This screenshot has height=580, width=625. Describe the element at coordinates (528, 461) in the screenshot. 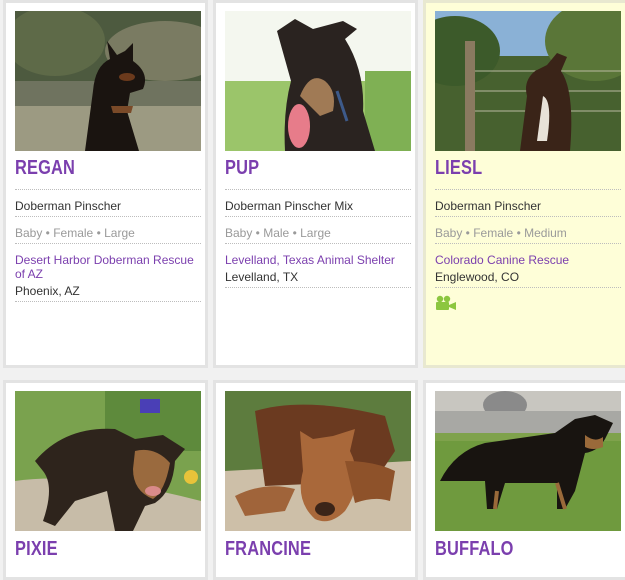

I see `pet-photo-buffalo` at that location.